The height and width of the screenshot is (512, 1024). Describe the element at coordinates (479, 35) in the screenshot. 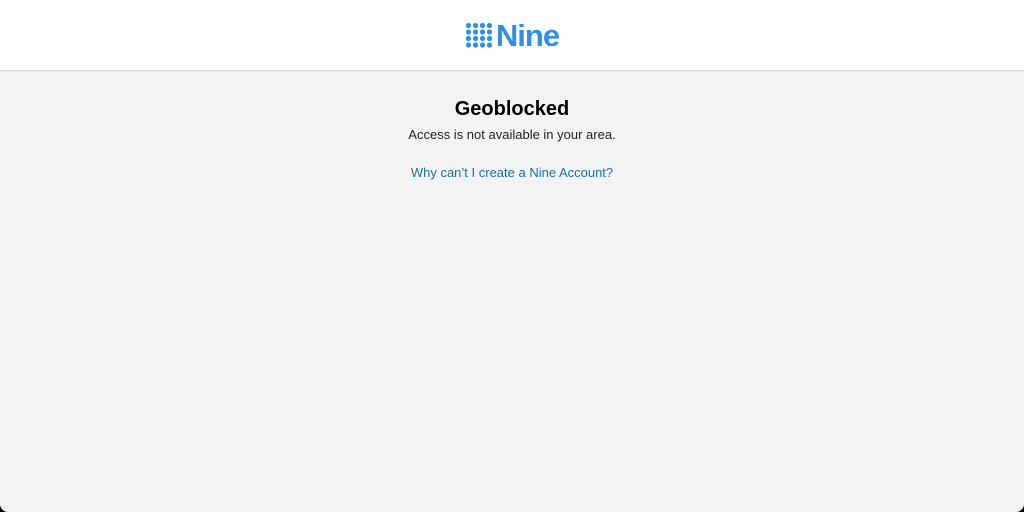

I see `nine-dots-icon` at that location.